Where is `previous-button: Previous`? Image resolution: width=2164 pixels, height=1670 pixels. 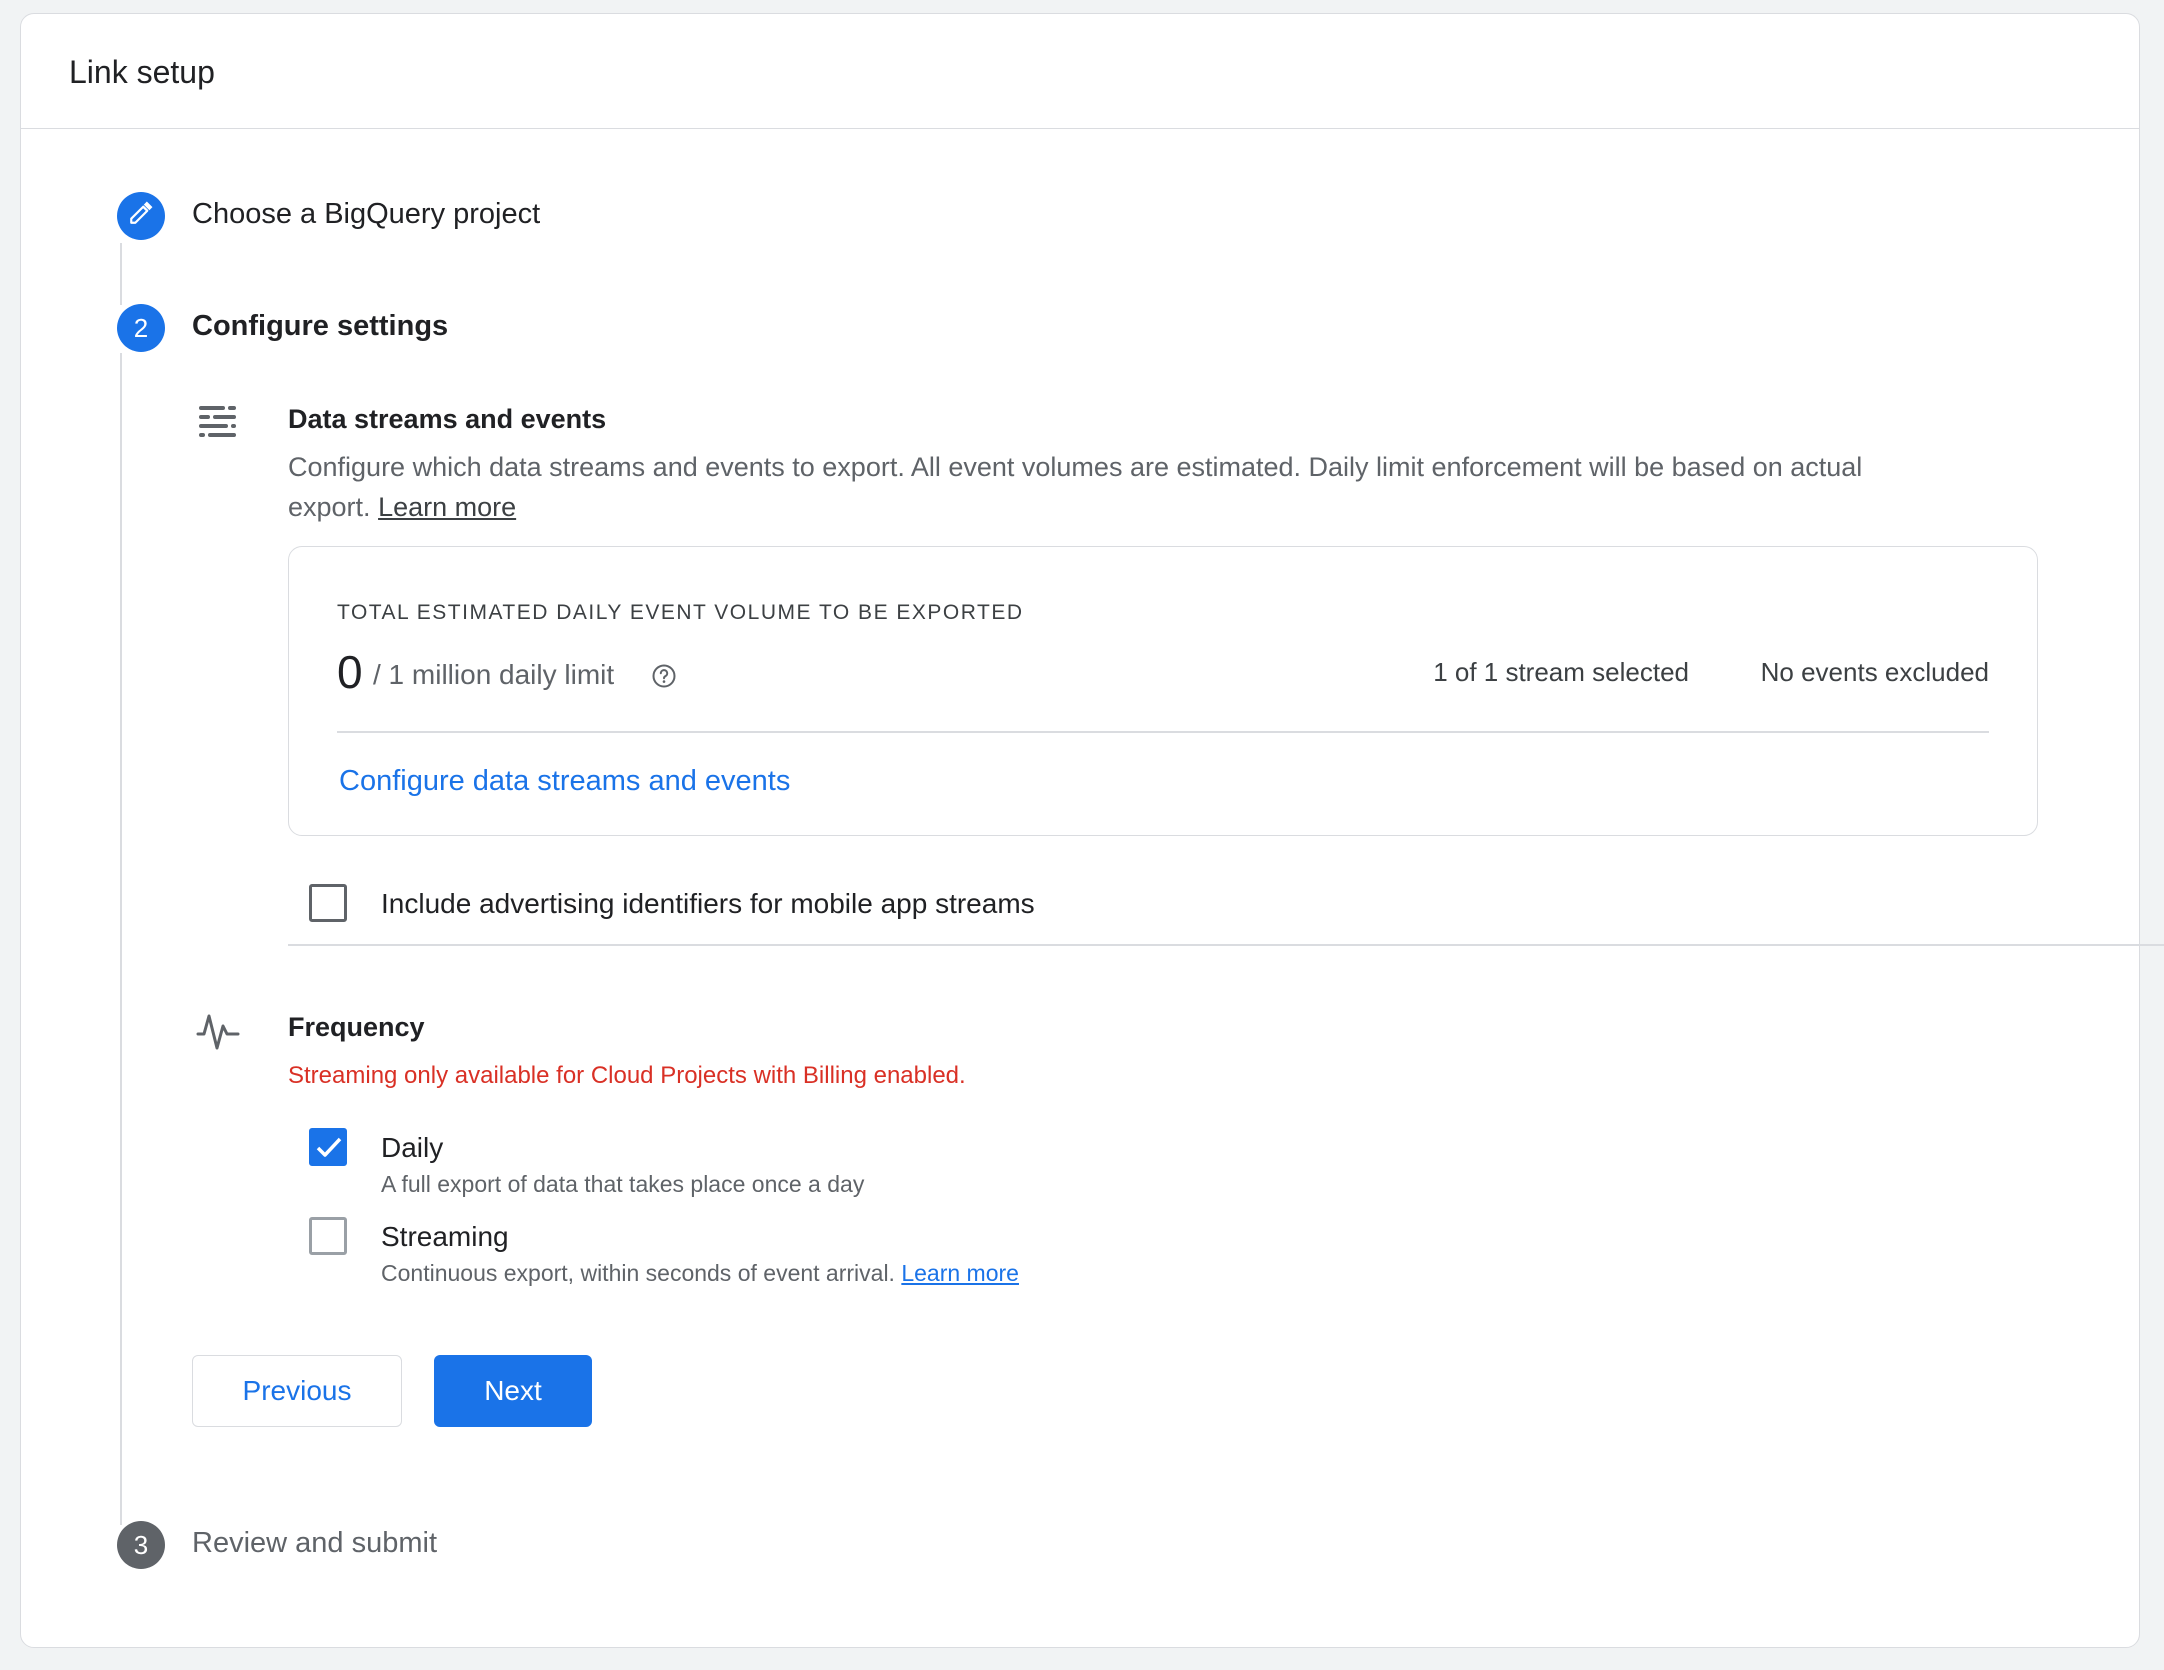 previous-button: Previous is located at coordinates (297, 1391).